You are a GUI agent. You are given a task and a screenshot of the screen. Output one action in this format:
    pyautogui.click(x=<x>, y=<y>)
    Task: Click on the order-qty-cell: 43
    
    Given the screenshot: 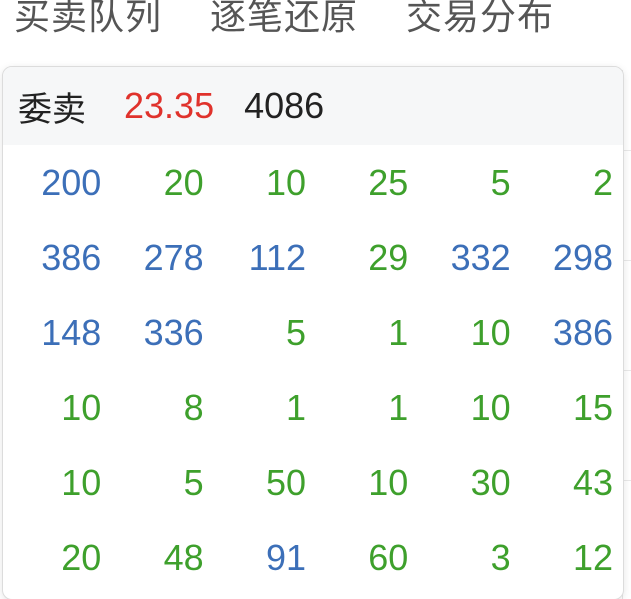 What is the action you would take?
    pyautogui.click(x=592, y=482)
    